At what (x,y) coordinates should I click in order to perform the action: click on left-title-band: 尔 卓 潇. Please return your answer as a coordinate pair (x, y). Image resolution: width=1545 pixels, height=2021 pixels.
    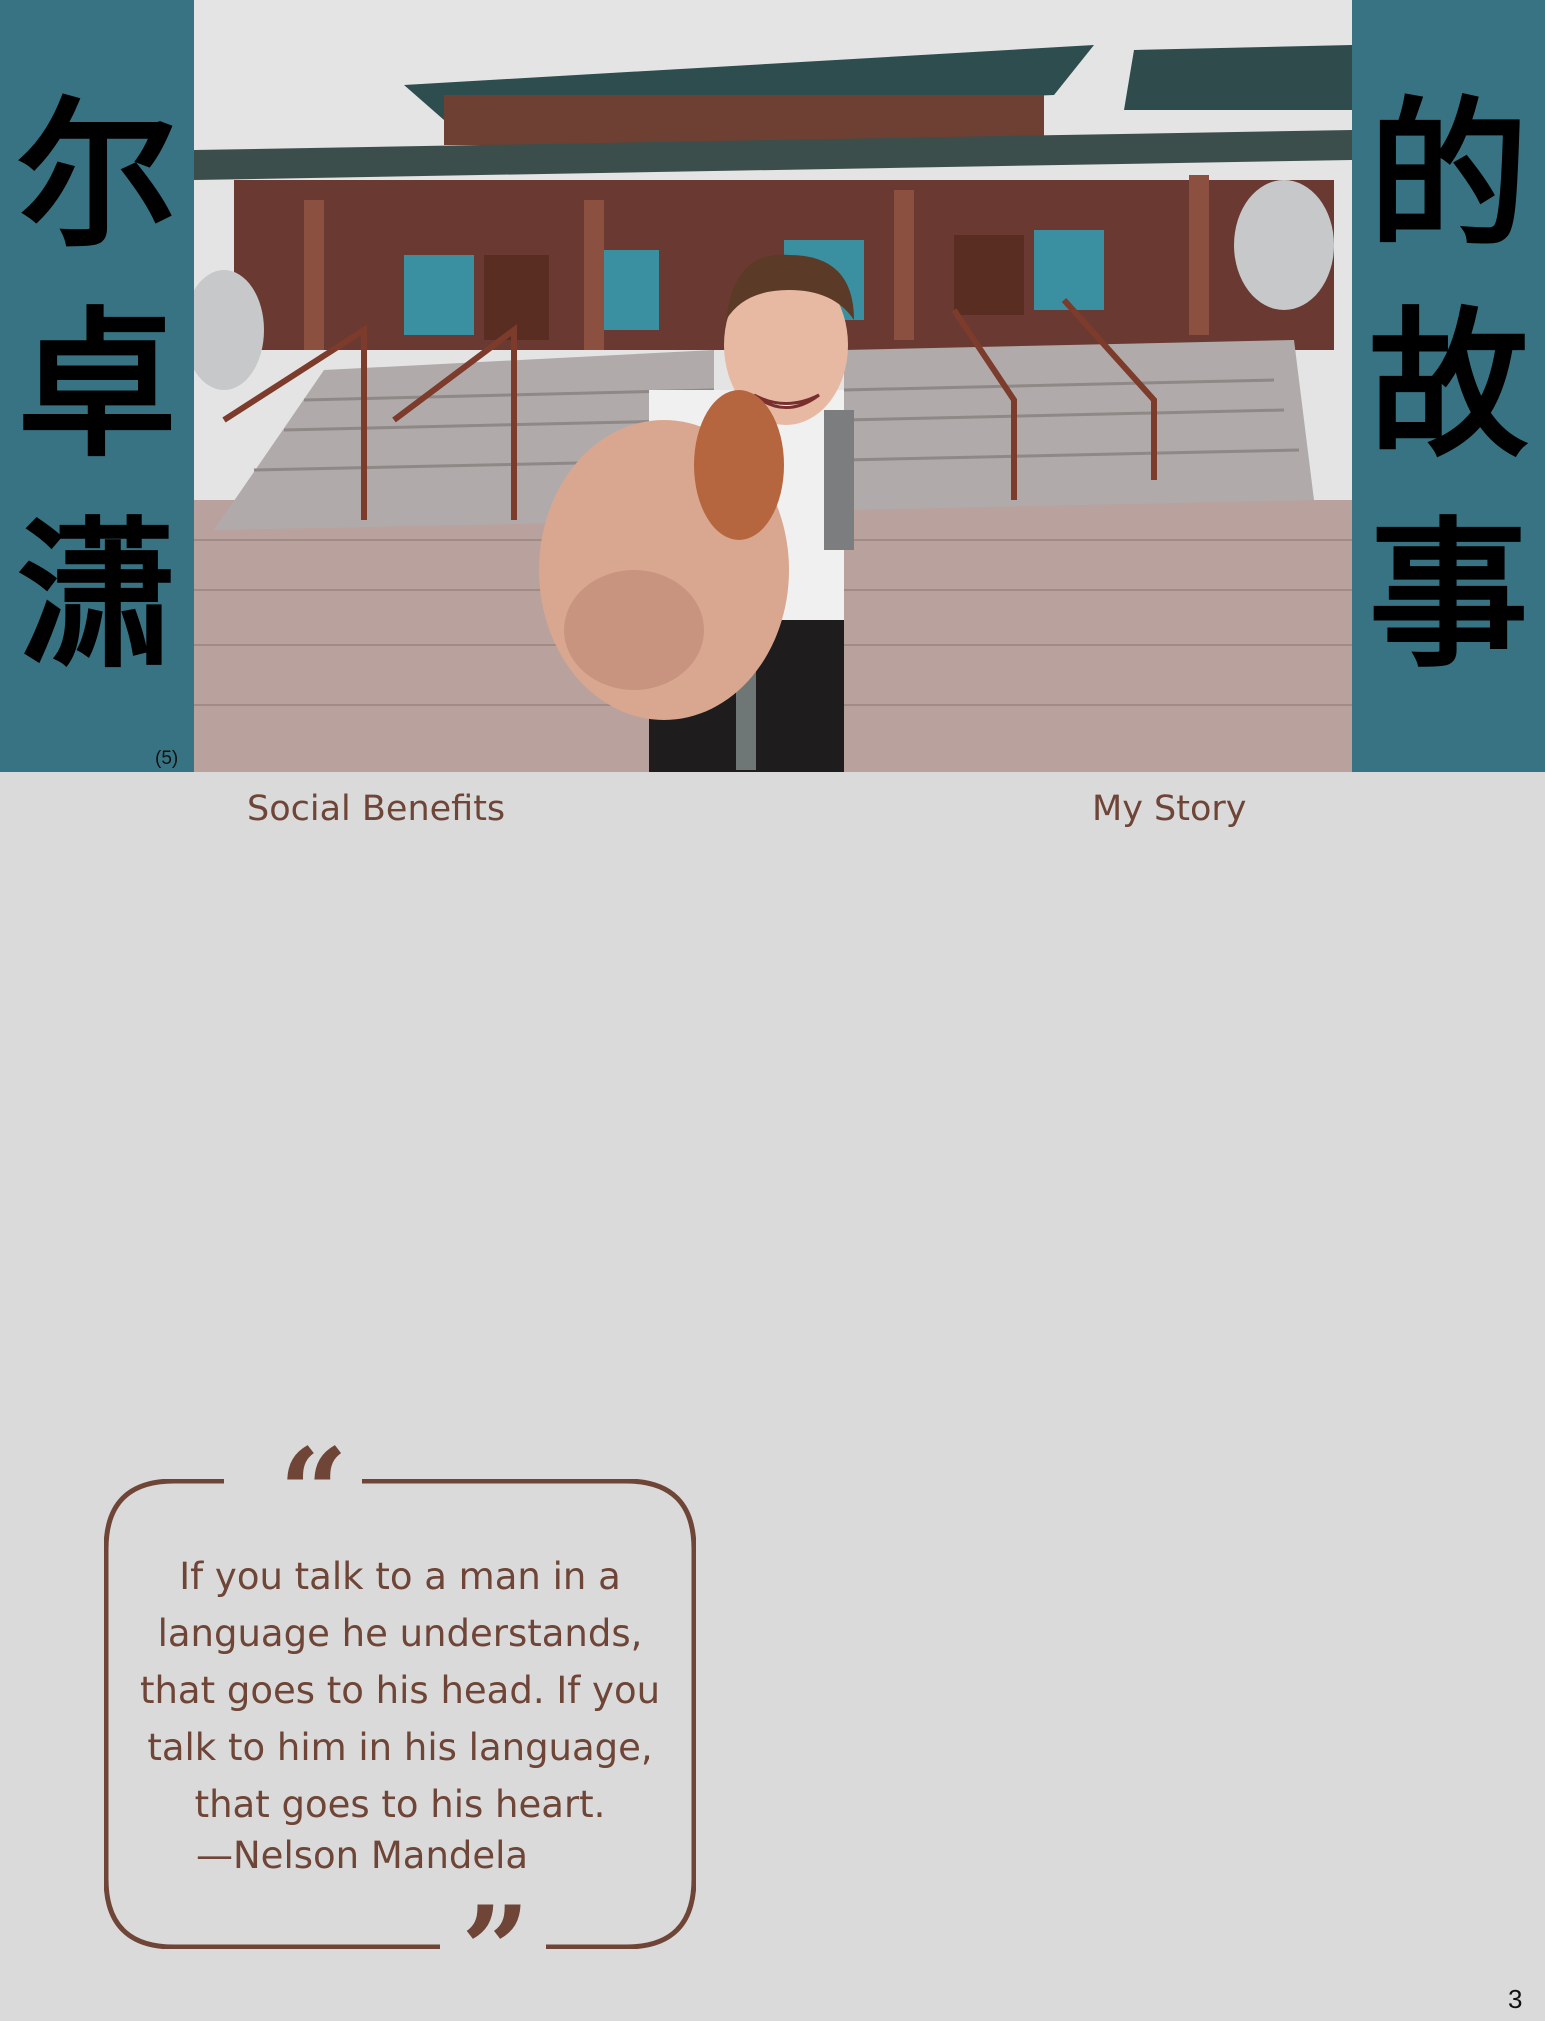
    Looking at the image, I should click on (97, 386).